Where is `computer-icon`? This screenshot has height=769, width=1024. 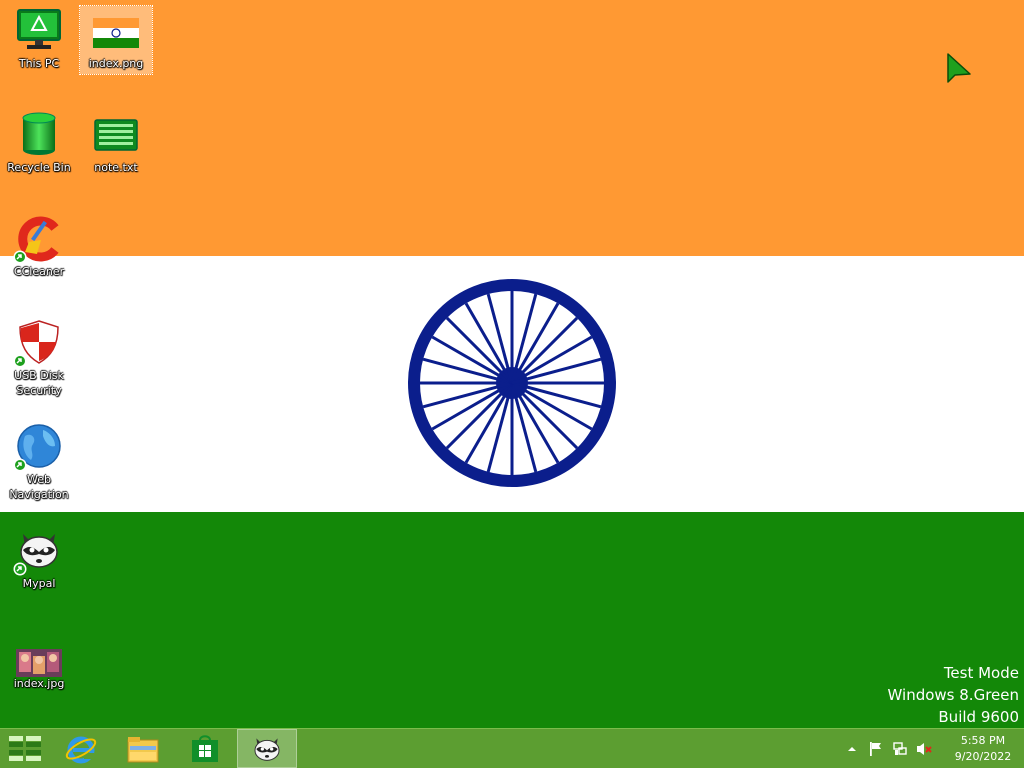 computer-icon is located at coordinates (39, 30).